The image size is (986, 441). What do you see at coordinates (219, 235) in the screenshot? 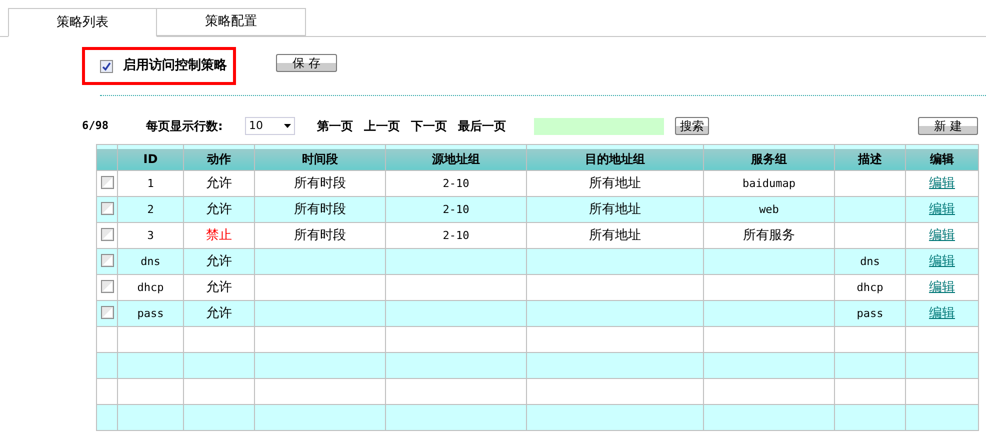
I see `table-cell: 禁止` at bounding box center [219, 235].